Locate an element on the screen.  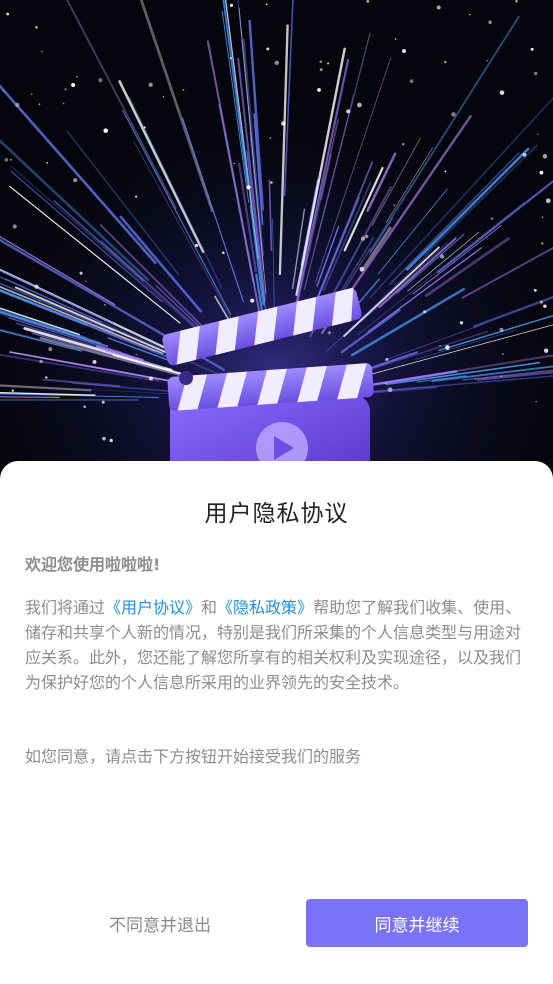
user-agreement-link: 《用户协议》 is located at coordinates (153, 607).